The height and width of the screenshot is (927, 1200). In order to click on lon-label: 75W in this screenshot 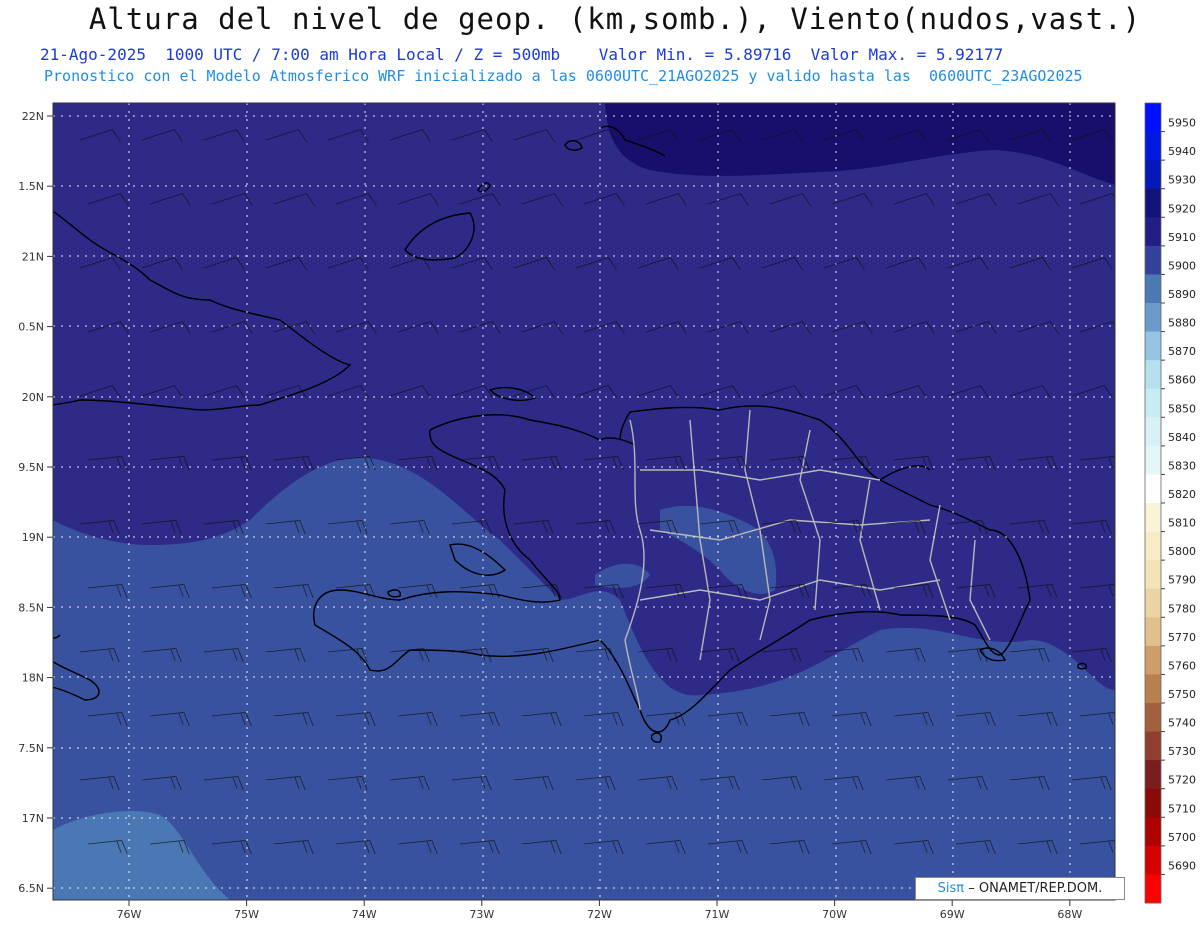, I will do `click(246, 914)`.